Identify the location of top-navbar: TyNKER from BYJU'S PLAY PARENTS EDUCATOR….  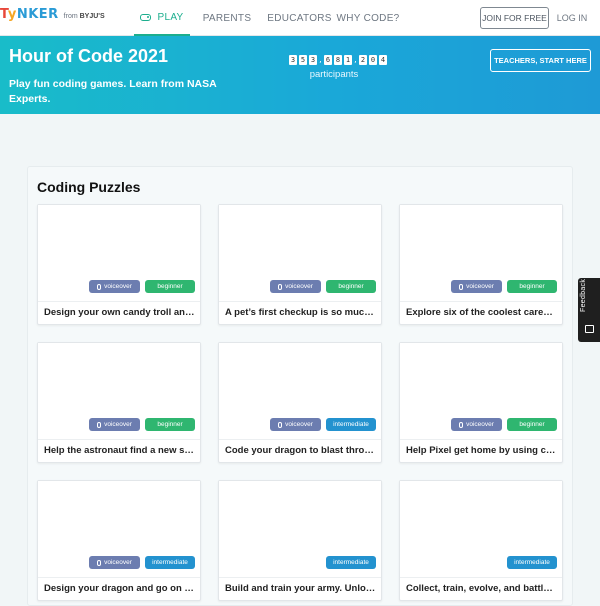
(300, 18).